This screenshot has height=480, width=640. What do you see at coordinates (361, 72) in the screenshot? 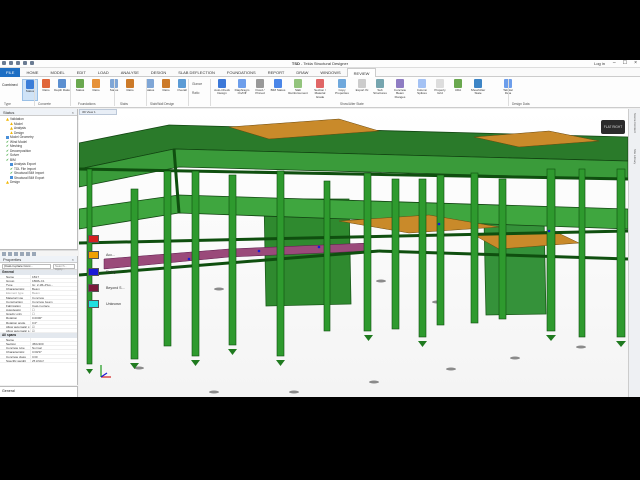
I see `menu-tab-review: REVIEW` at bounding box center [361, 72].